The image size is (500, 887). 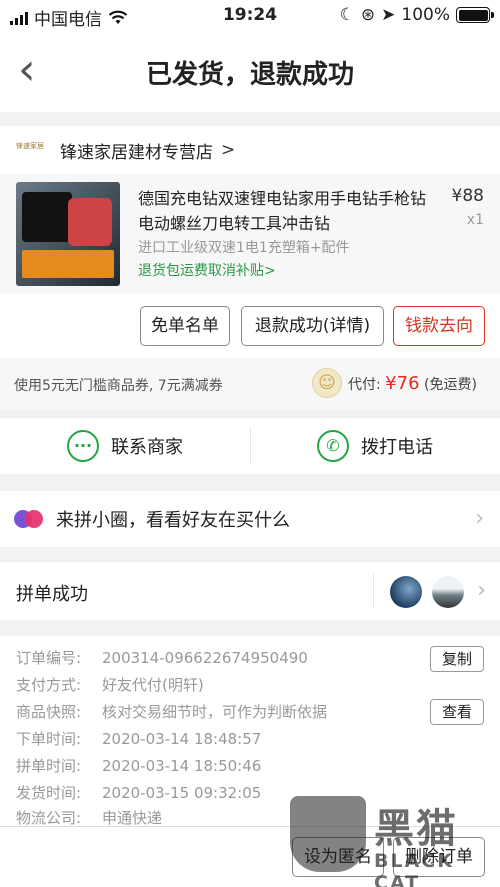 I want to click on shipping-note: (免运费), so click(x=450, y=385).